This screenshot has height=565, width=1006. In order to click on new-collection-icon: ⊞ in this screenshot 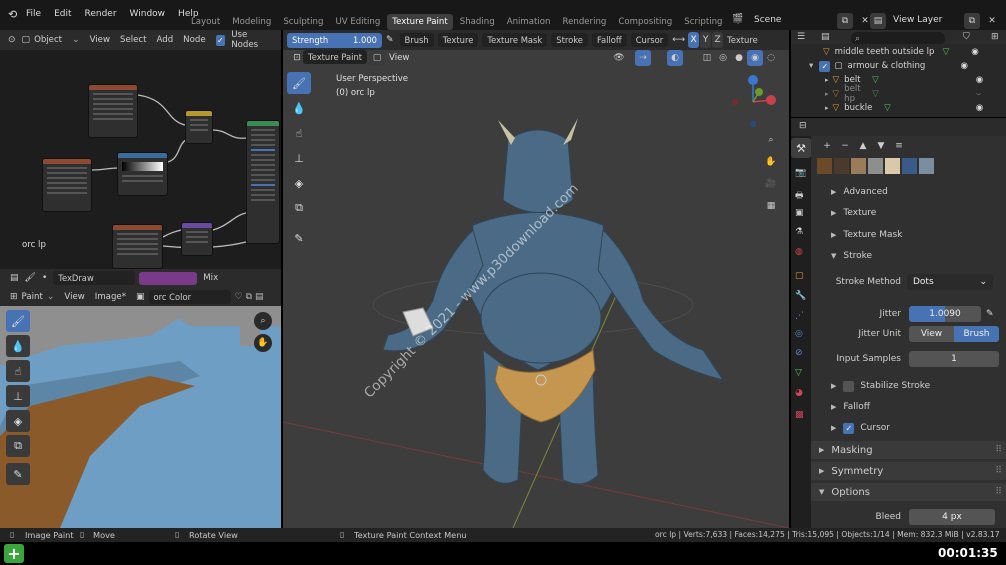, I will do `click(995, 37)`.